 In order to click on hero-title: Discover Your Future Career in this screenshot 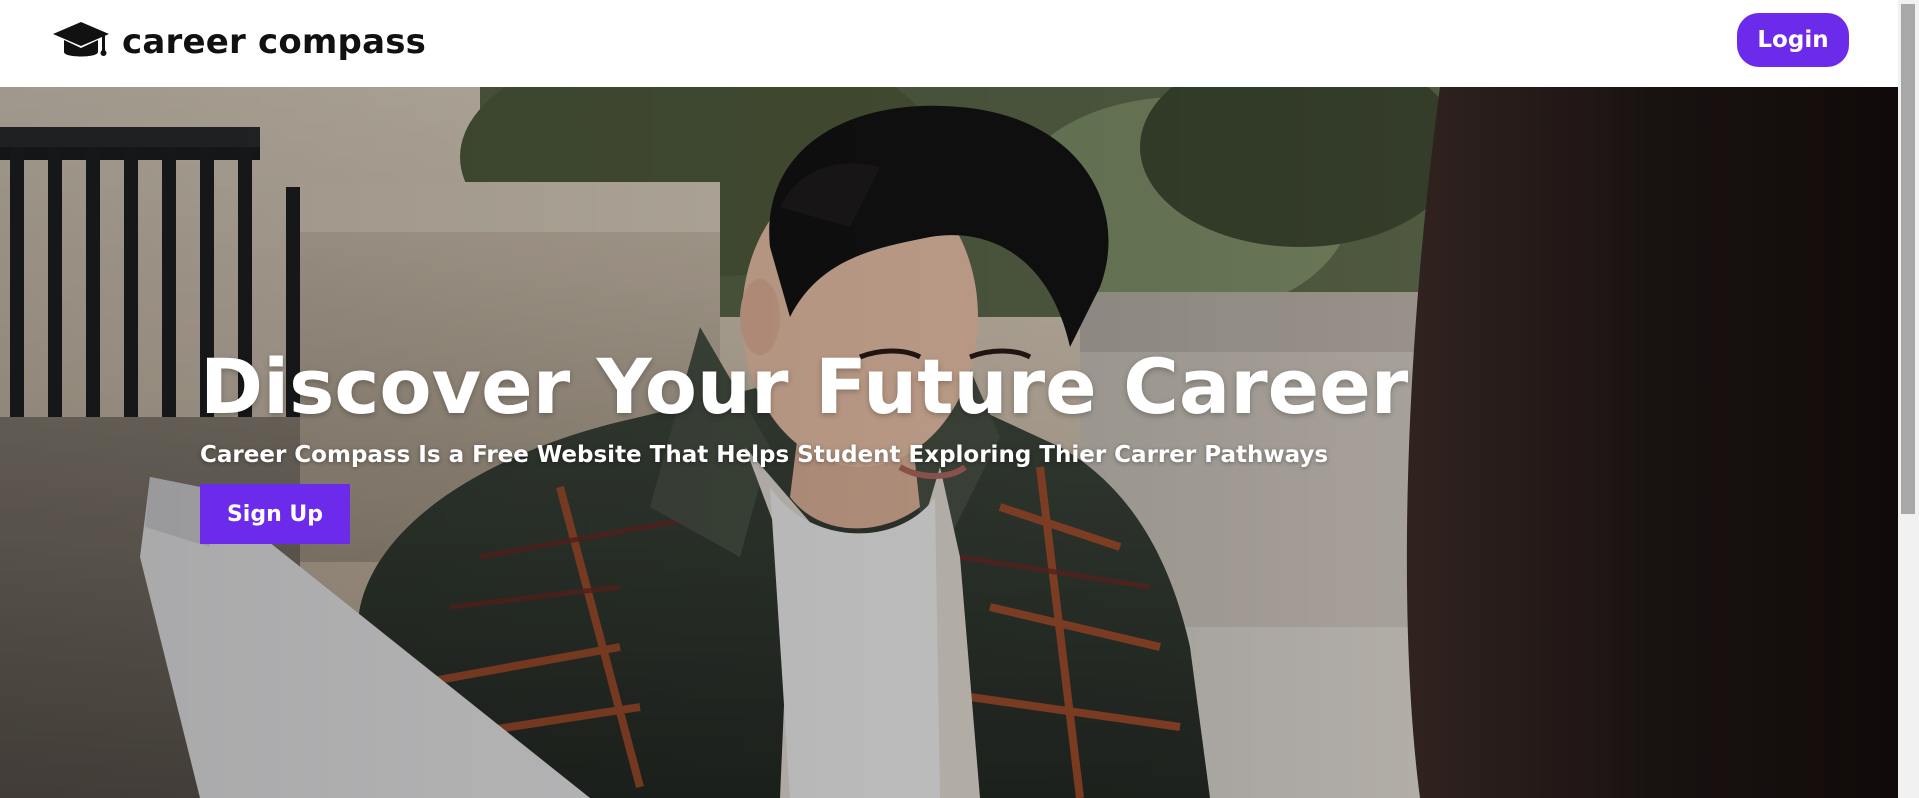, I will do `click(804, 386)`.